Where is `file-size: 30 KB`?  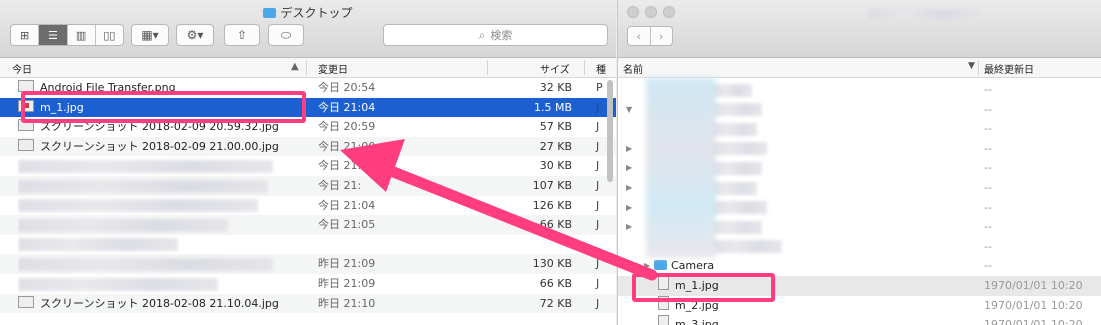 file-size: 30 KB is located at coordinates (555, 166).